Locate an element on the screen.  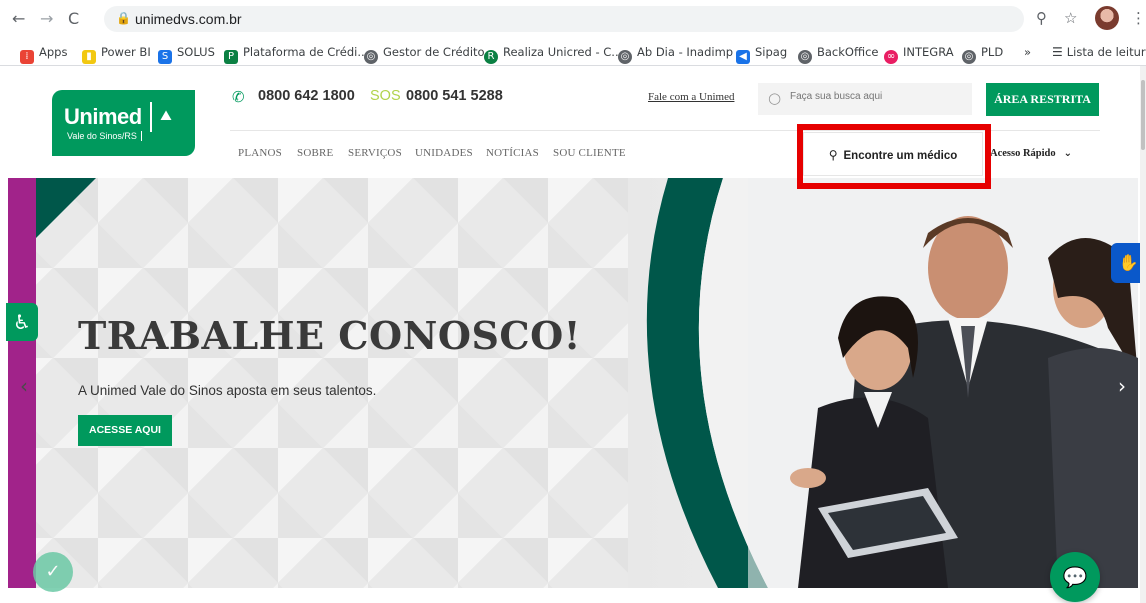
integra-icon: ∞ is located at coordinates (891, 57).